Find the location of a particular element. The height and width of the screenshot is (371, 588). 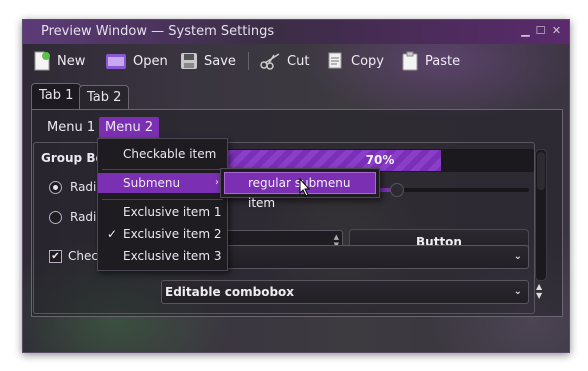

menu-2: Menu 2 is located at coordinates (129, 128).